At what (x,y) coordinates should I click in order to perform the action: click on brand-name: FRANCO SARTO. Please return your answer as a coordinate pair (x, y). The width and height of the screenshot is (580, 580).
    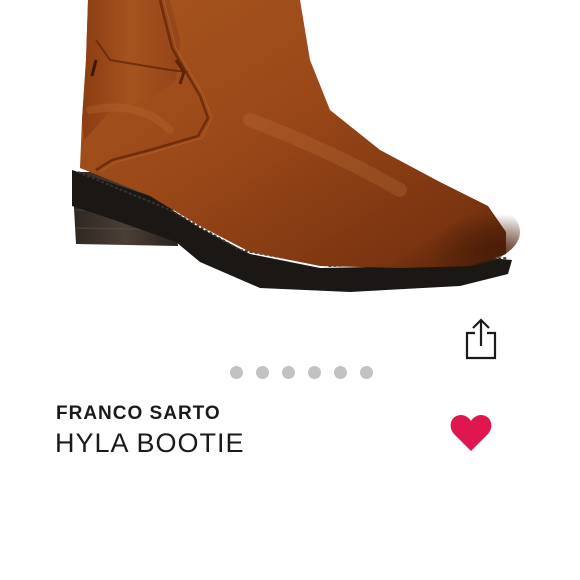
    Looking at the image, I should click on (138, 414).